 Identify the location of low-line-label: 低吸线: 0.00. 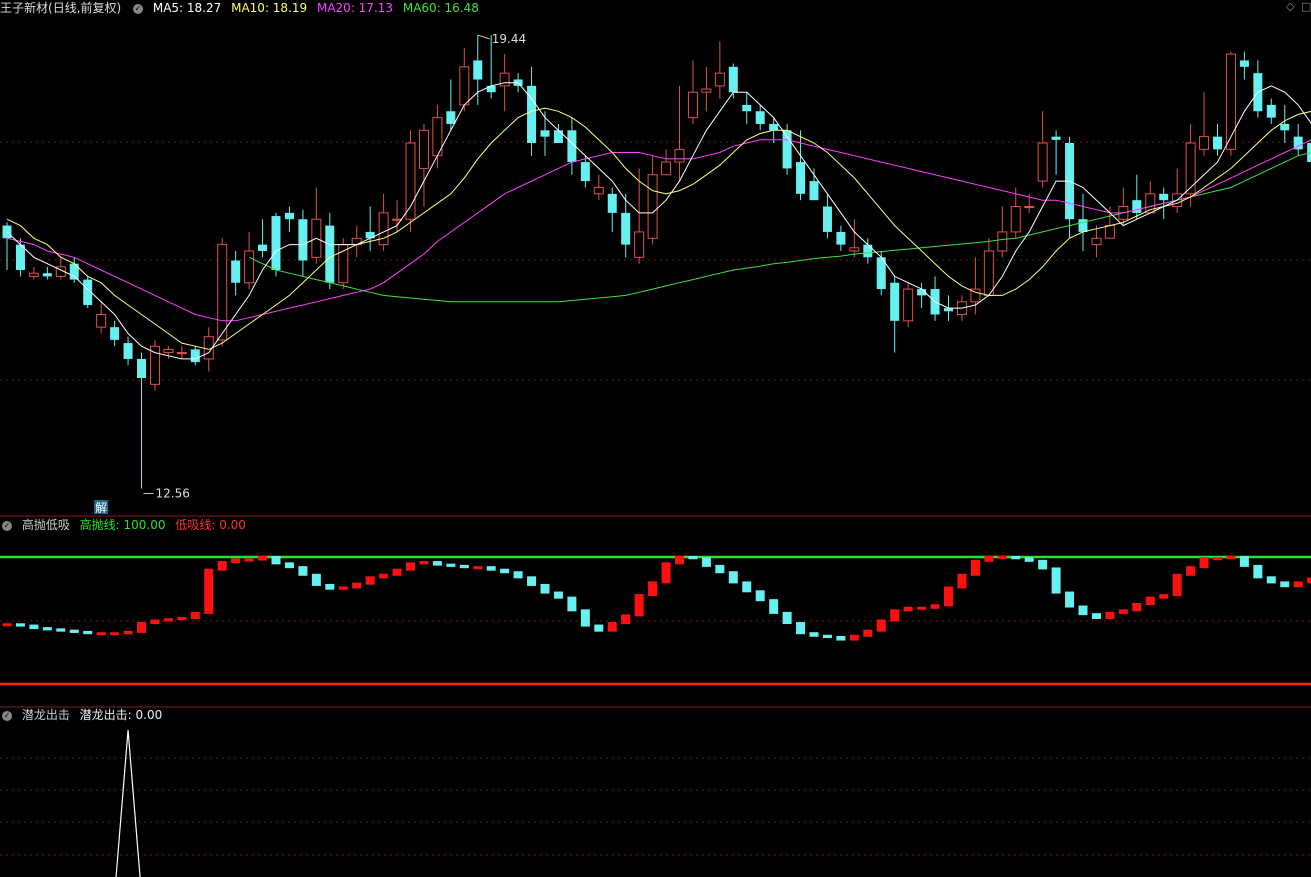
(210, 525).